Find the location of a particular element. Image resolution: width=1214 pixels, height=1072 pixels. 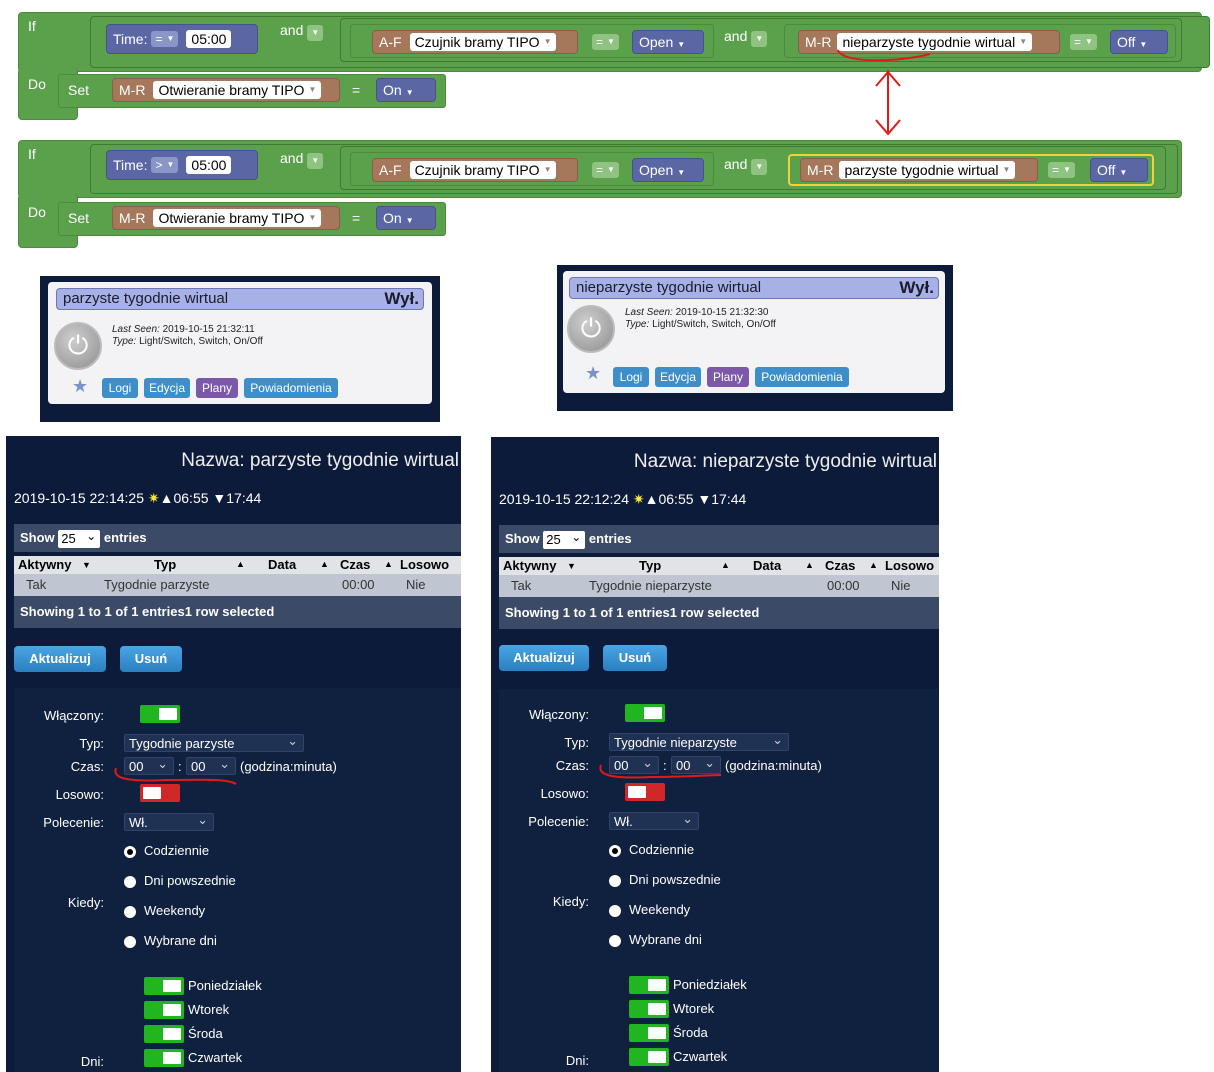

if-keyword: If is located at coordinates (32, 154).